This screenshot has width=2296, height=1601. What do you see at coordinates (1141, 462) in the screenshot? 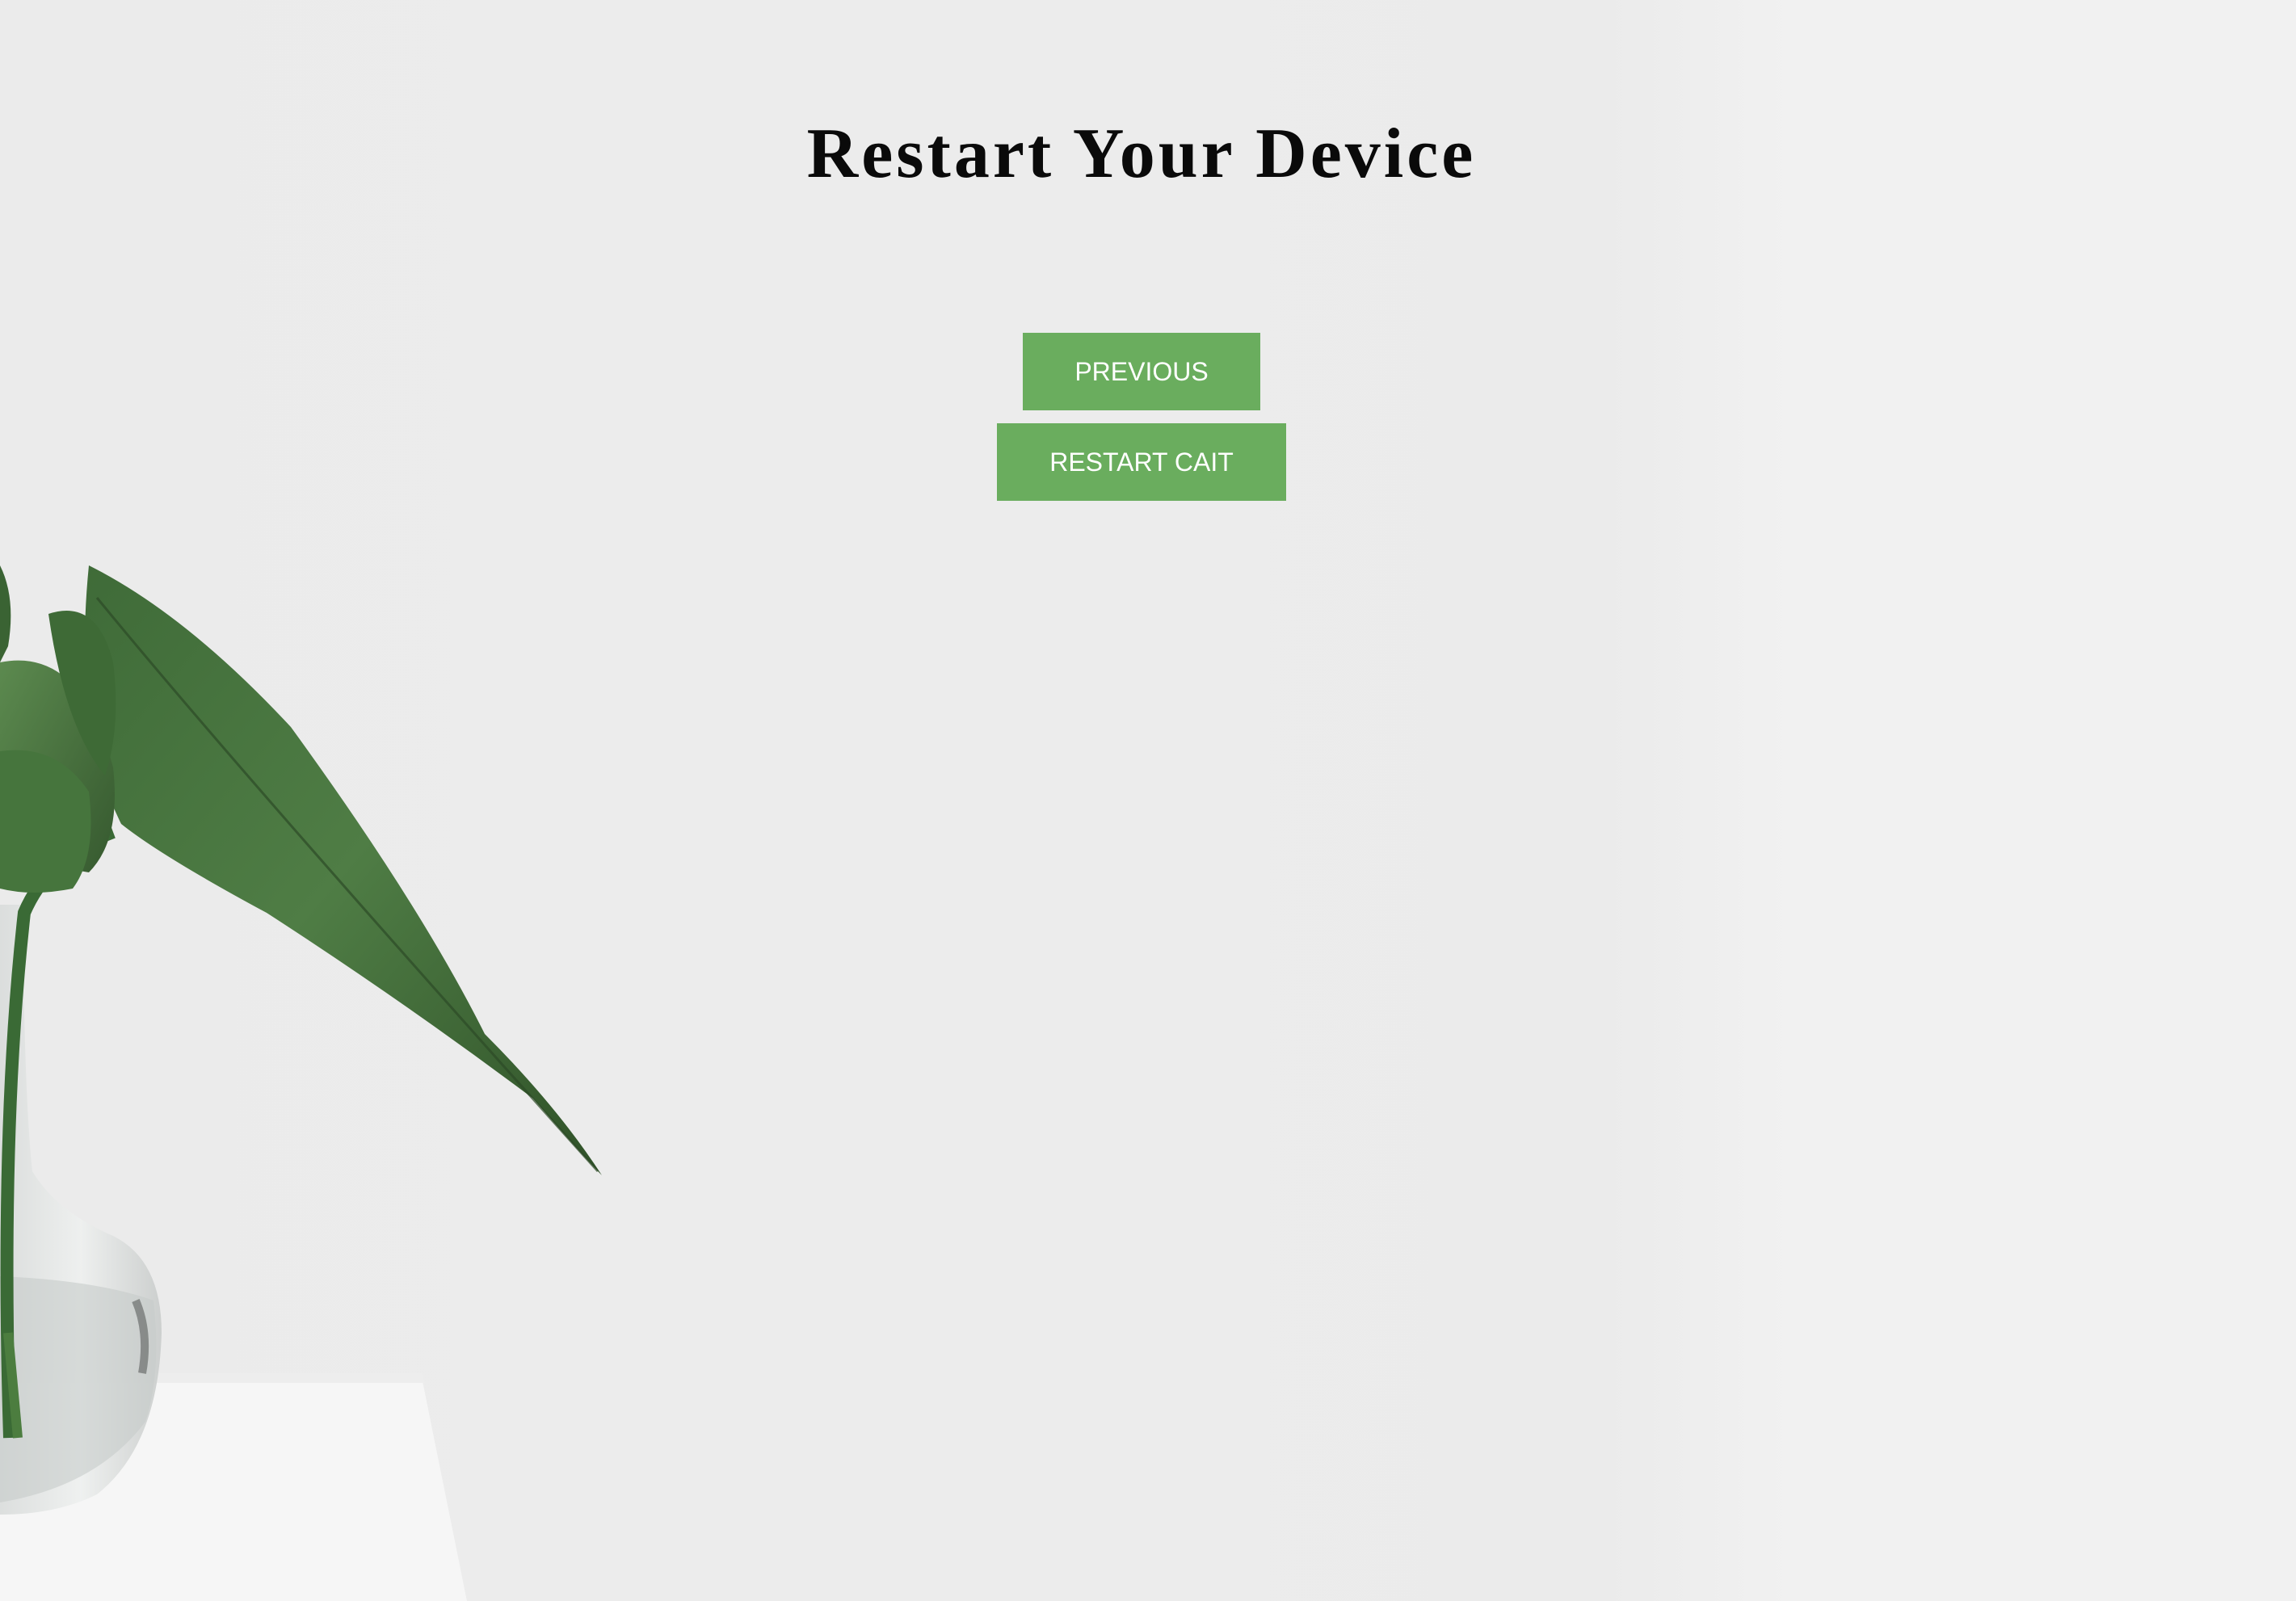
I see `restart-cait-button: RESTART CAIT` at bounding box center [1141, 462].